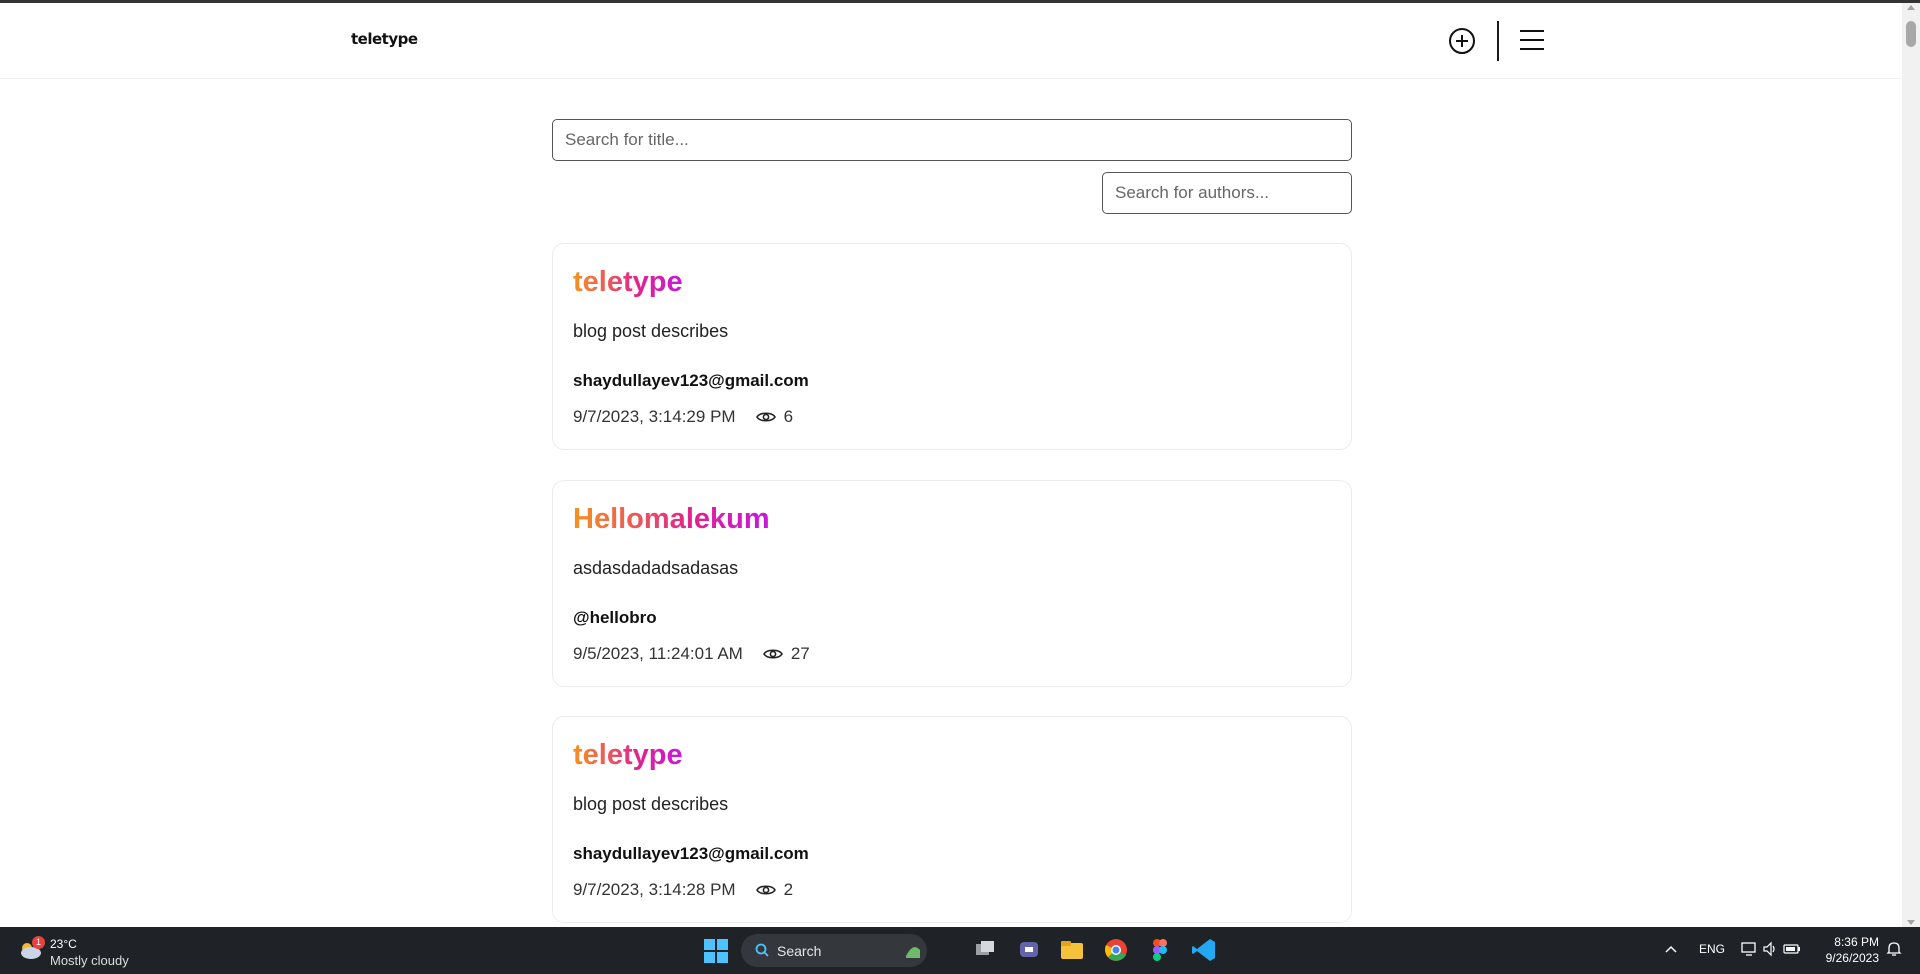 This screenshot has height=974, width=1920. What do you see at coordinates (913, 952) in the screenshot?
I see `search-highlight-icon` at bounding box center [913, 952].